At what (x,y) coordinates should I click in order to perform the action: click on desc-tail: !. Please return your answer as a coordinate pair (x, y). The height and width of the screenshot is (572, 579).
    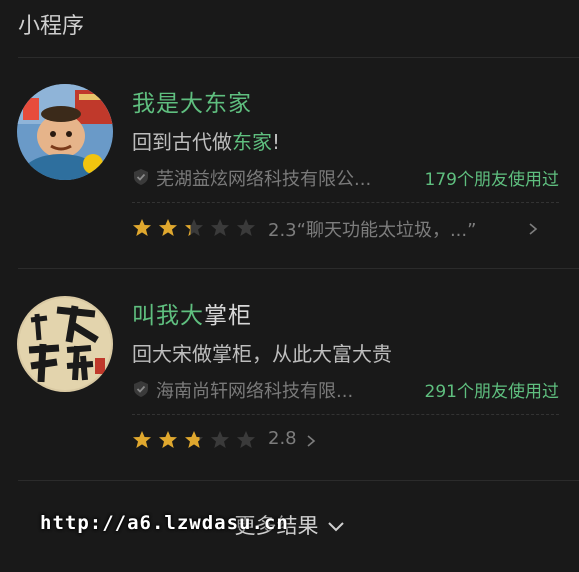
    Looking at the image, I should click on (276, 142).